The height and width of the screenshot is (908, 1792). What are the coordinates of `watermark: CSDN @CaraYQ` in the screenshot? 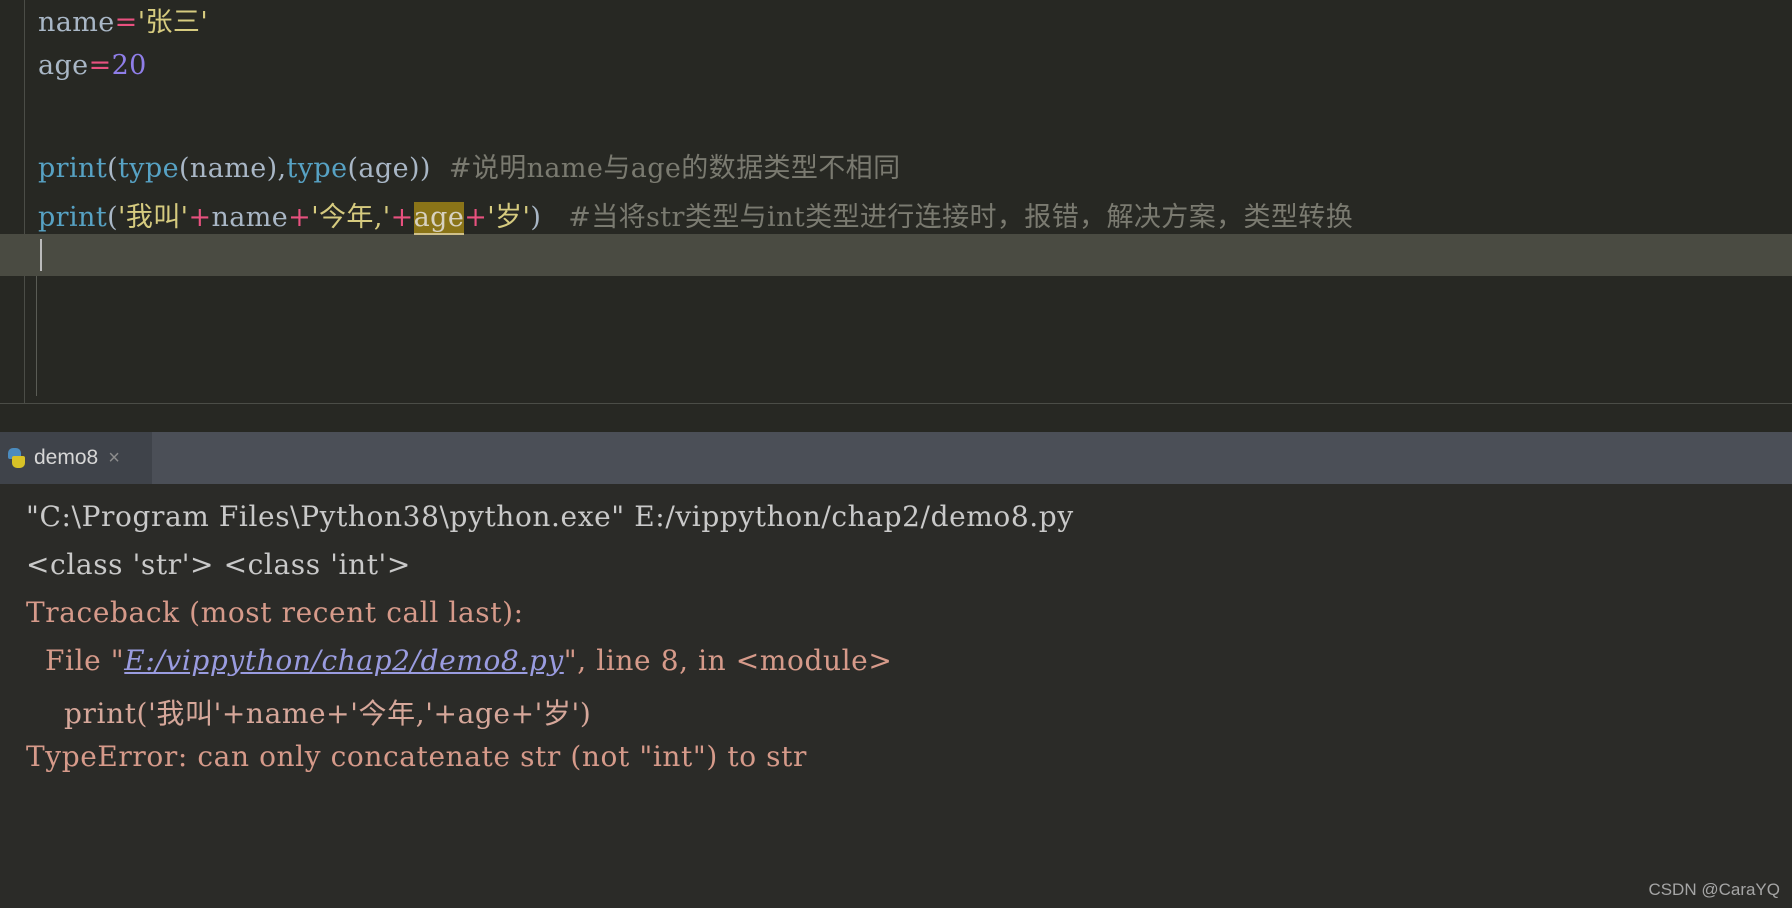 It's located at (1714, 889).